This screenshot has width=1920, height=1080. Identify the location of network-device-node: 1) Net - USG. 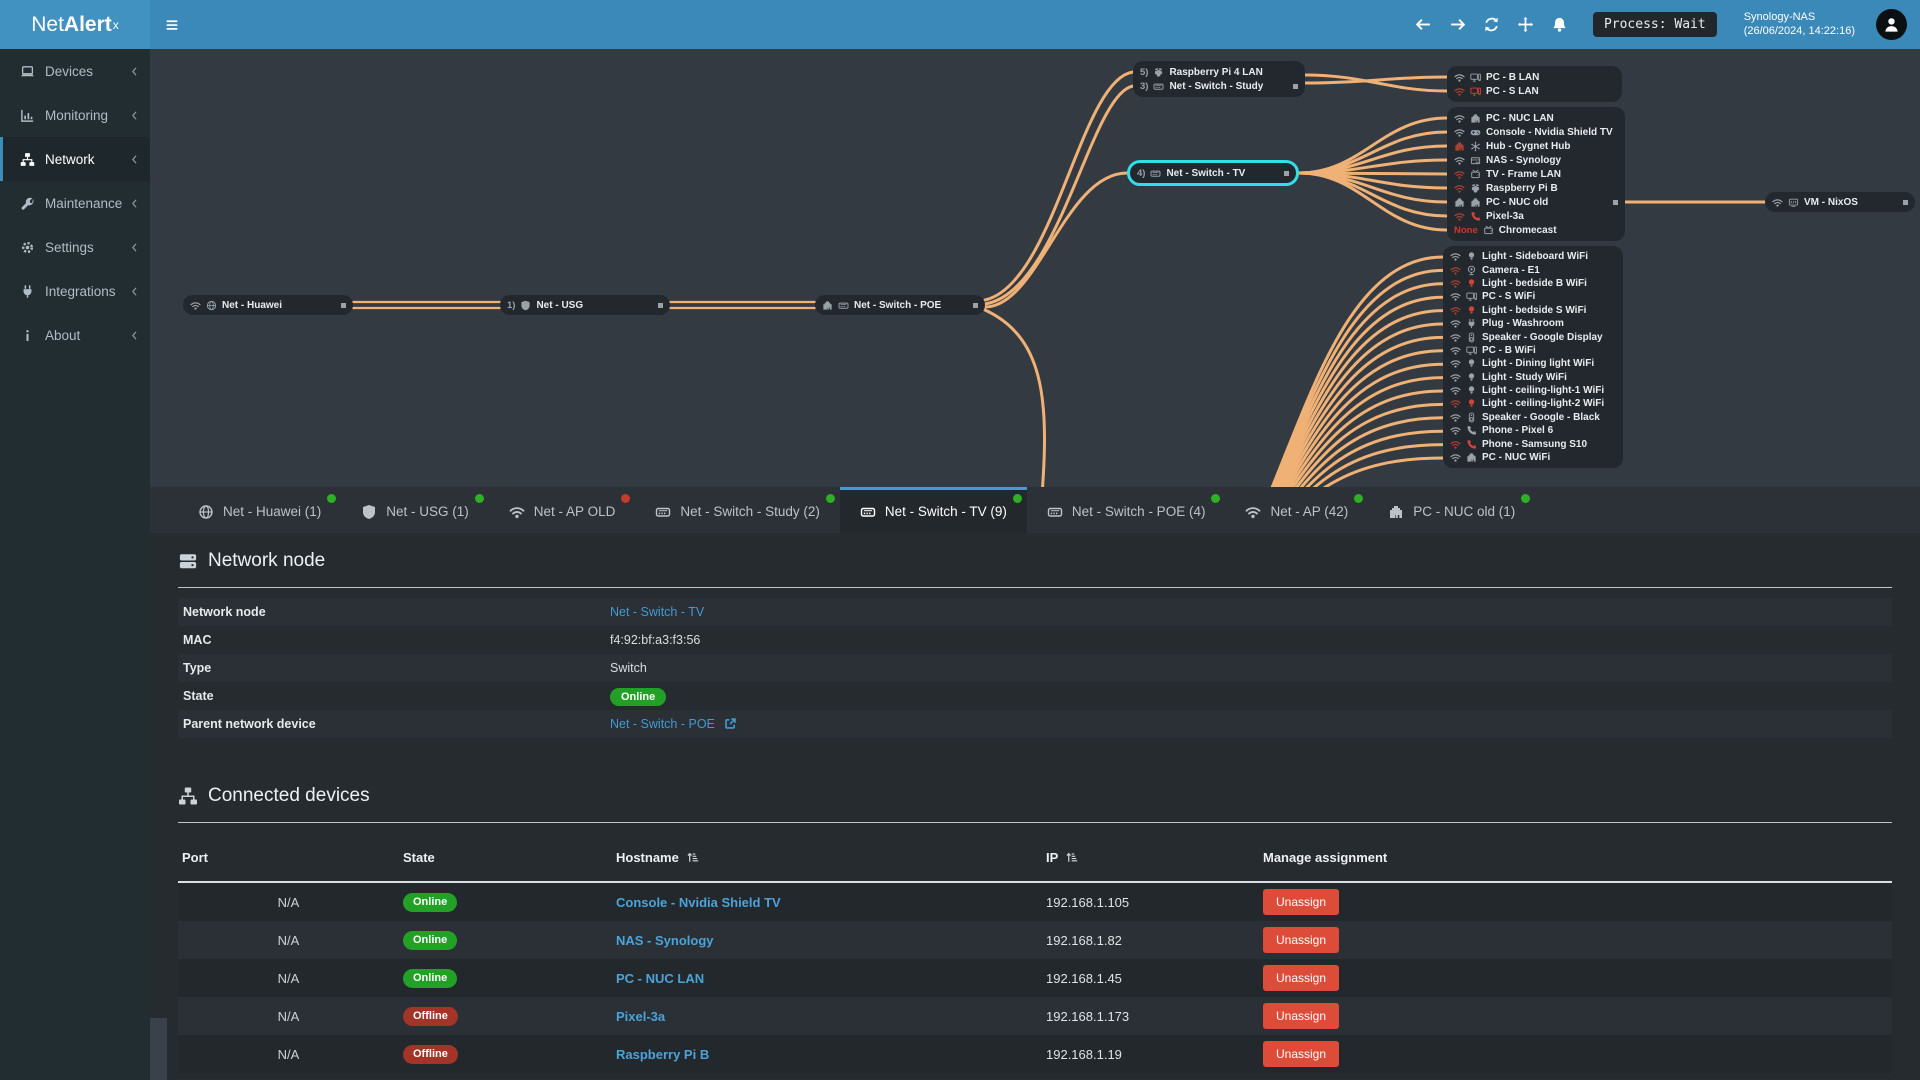
(585, 305).